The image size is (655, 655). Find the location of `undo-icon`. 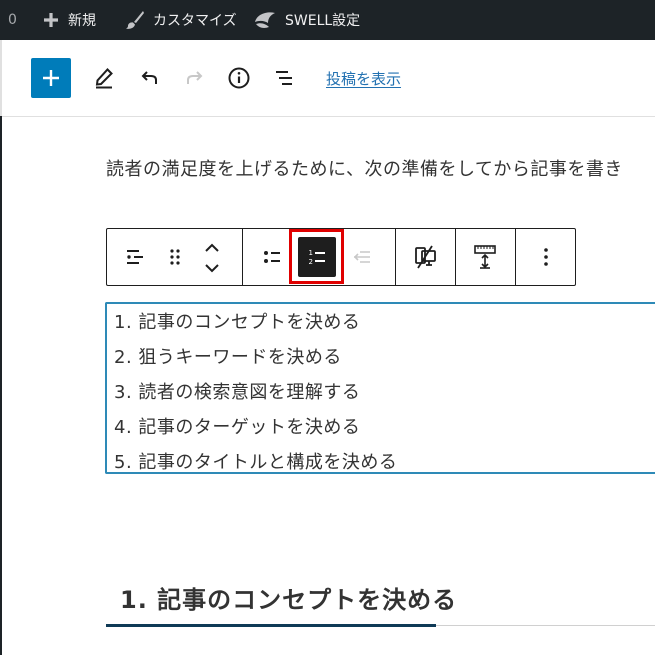

undo-icon is located at coordinates (149, 77).